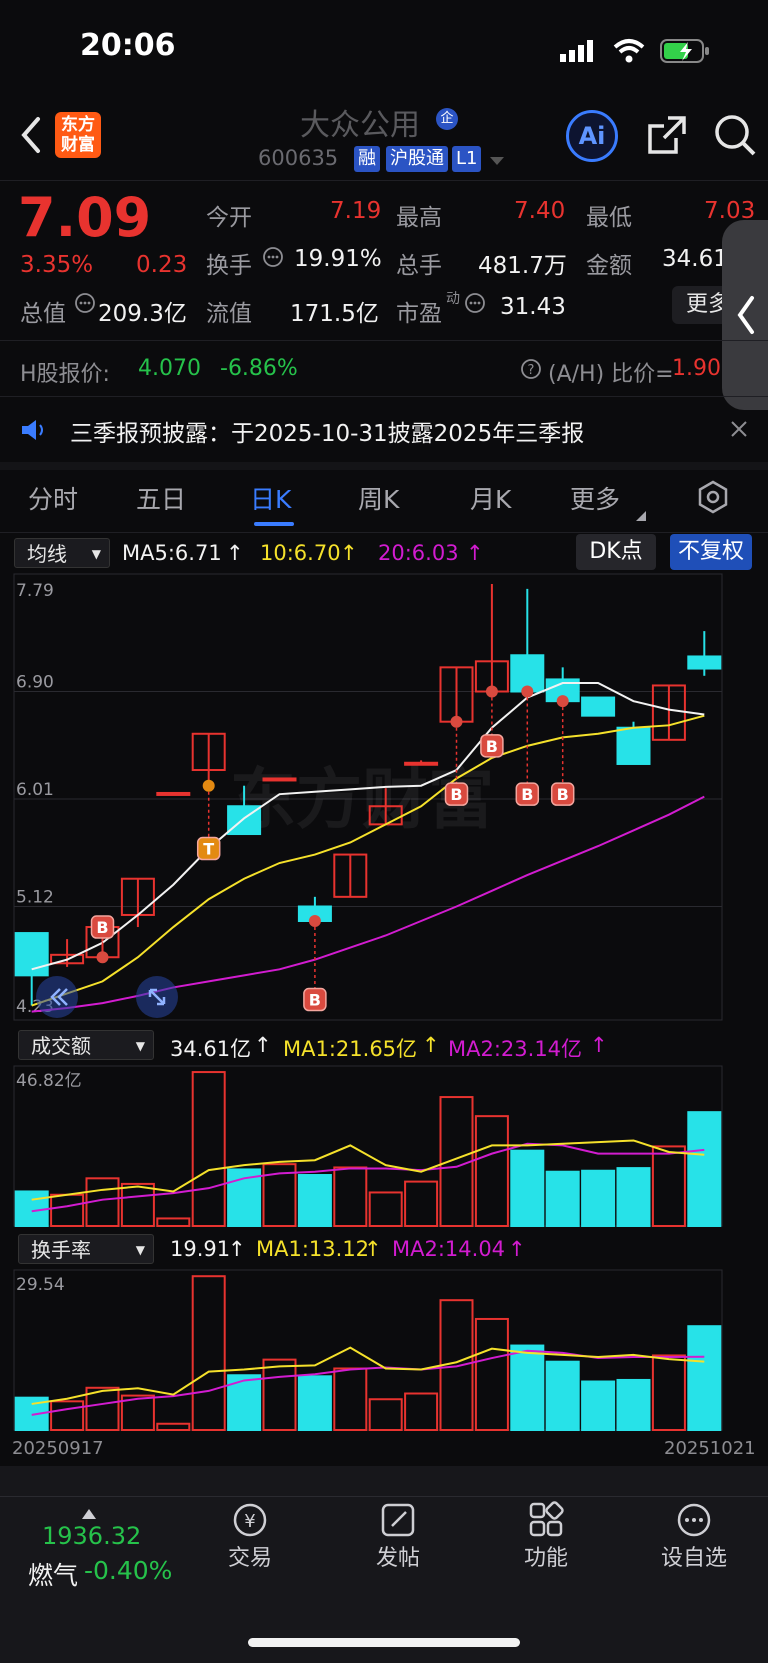 Image resolution: width=768 pixels, height=1663 pixels. What do you see at coordinates (270, 498) in the screenshot?
I see `tab-daily-k: 日K` at bounding box center [270, 498].